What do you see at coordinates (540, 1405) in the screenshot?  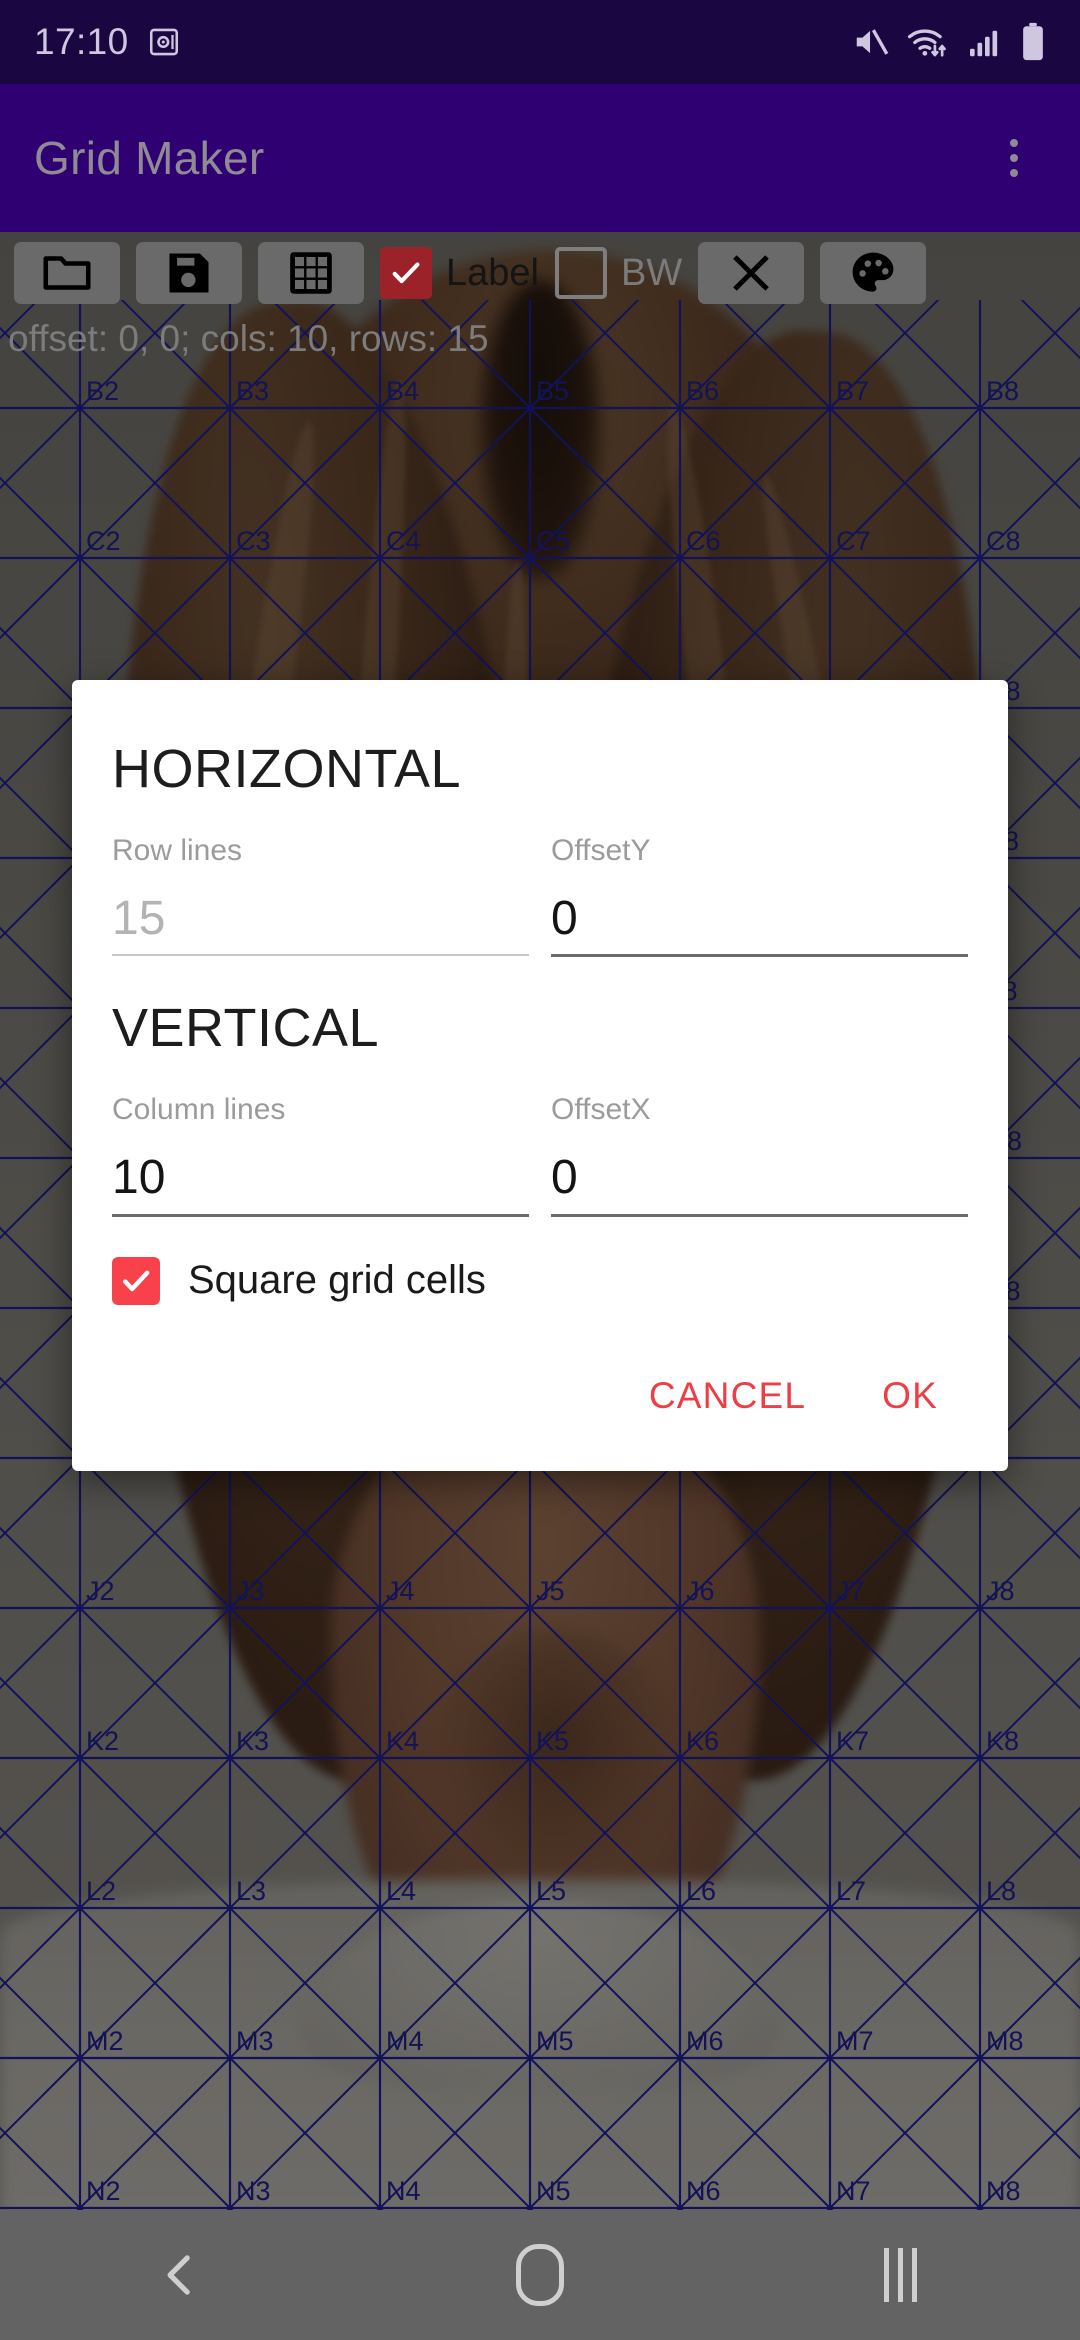 I see `dialog-actions: CANCEL OK` at bounding box center [540, 1405].